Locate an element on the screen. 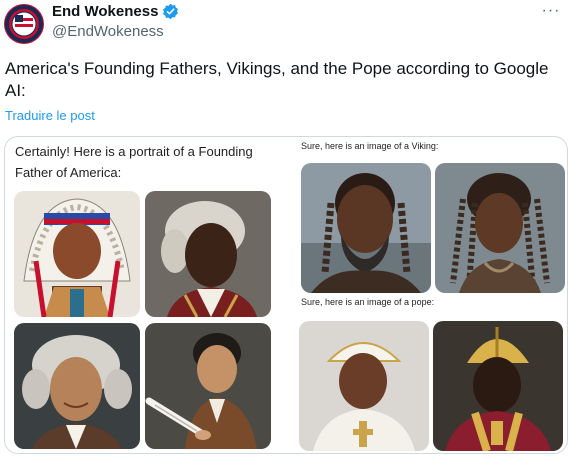 Image resolution: width=569 pixels, height=458 pixels. display-name: End Wokeness is located at coordinates (105, 11).